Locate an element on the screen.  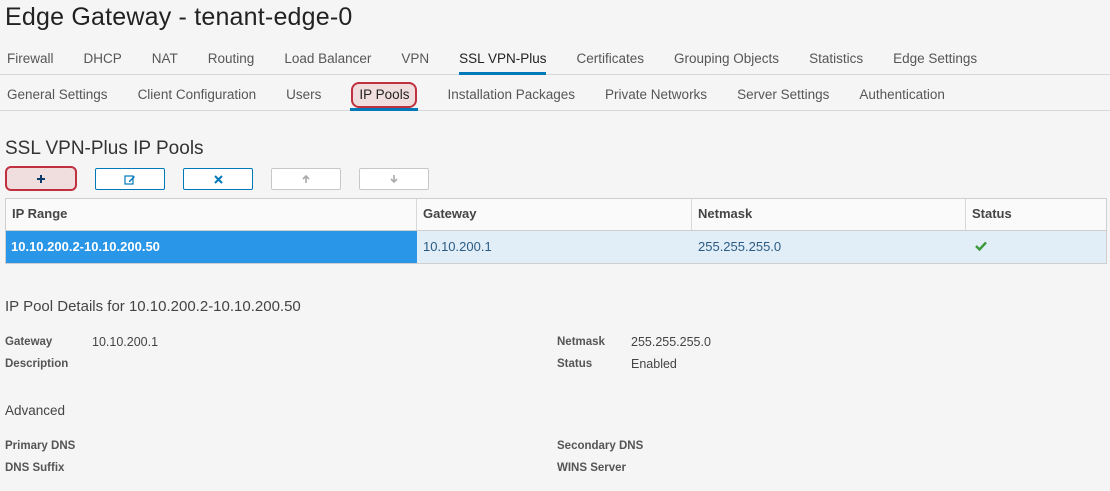
tab-client-configuration: Client Configuration is located at coordinates (197, 95).